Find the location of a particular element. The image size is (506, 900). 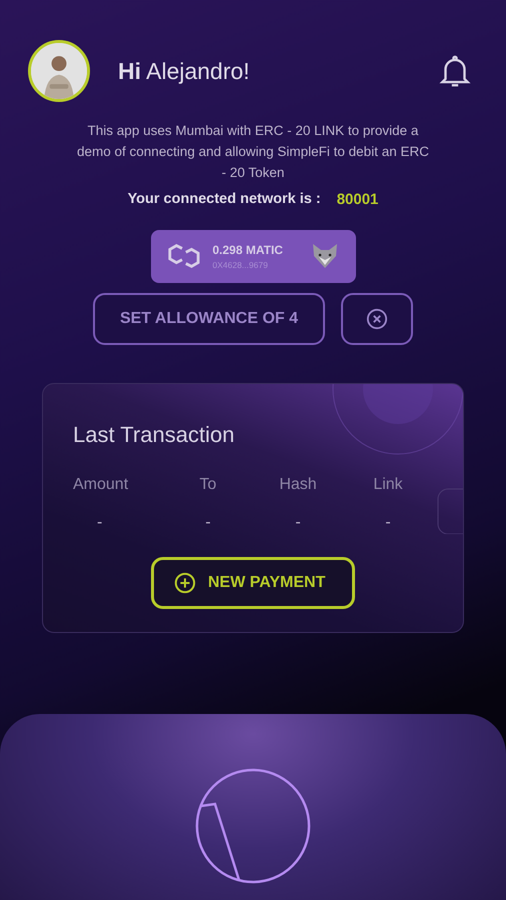

greeting: Hi Alejandro! is located at coordinates (184, 71).